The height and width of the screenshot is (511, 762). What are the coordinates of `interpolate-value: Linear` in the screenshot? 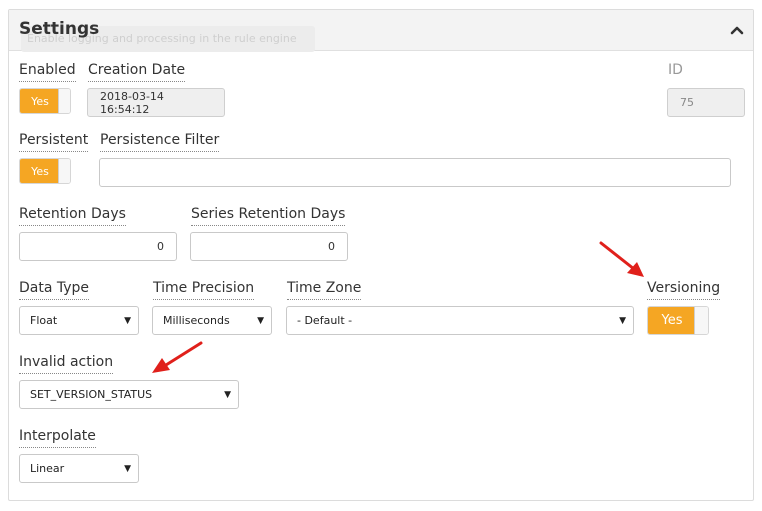 It's located at (47, 468).